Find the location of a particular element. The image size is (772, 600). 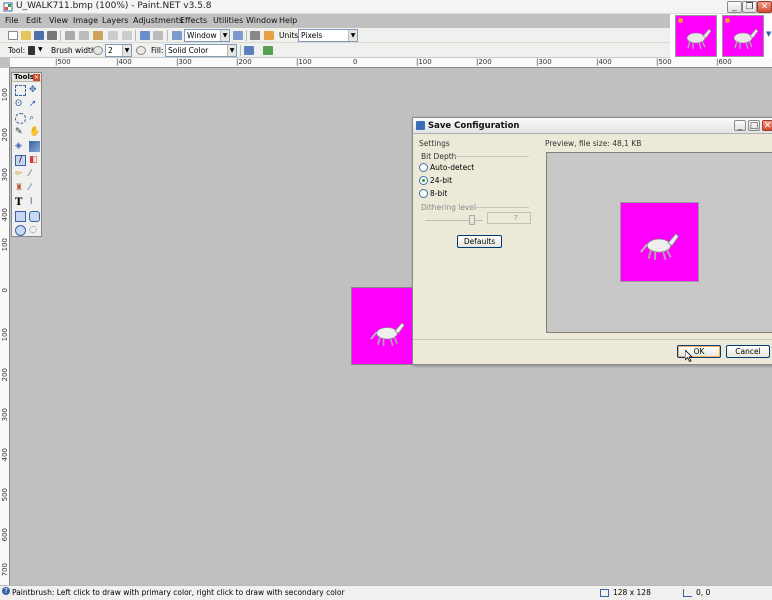

mouse-cursor-icon is located at coordinates (689, 356).